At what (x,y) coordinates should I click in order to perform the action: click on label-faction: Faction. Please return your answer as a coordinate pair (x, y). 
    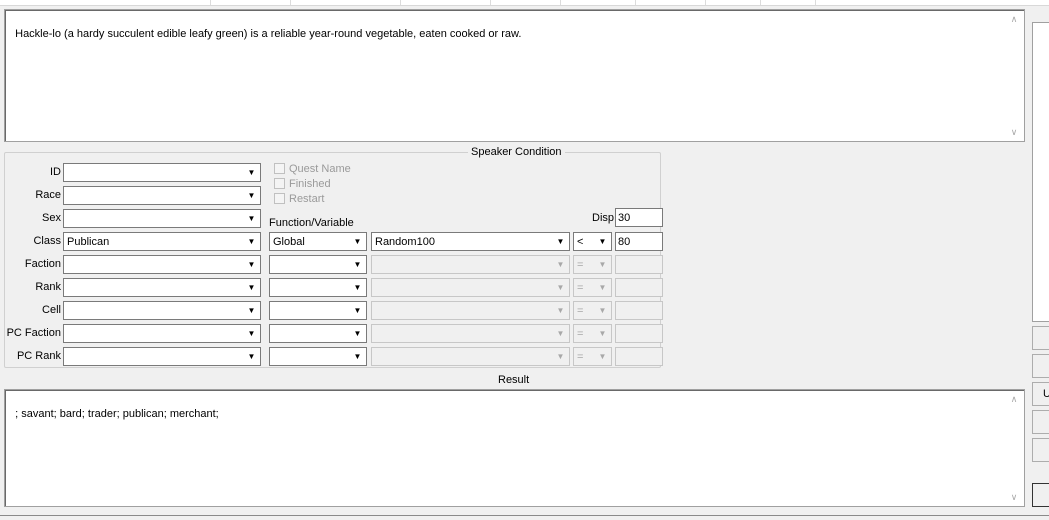
    Looking at the image, I should click on (42, 264).